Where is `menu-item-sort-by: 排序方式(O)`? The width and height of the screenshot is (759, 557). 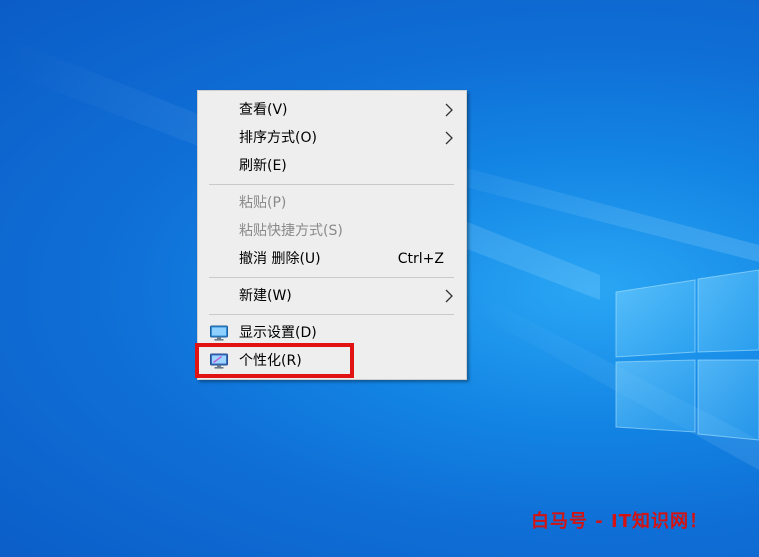
menu-item-sort-by: 排序方式(O) is located at coordinates (332, 138).